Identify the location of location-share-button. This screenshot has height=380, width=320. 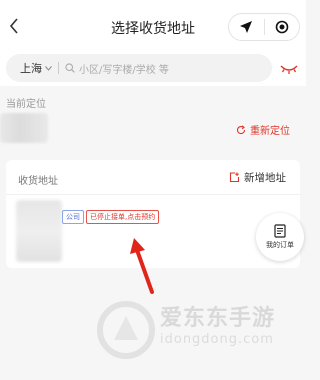
(246, 27).